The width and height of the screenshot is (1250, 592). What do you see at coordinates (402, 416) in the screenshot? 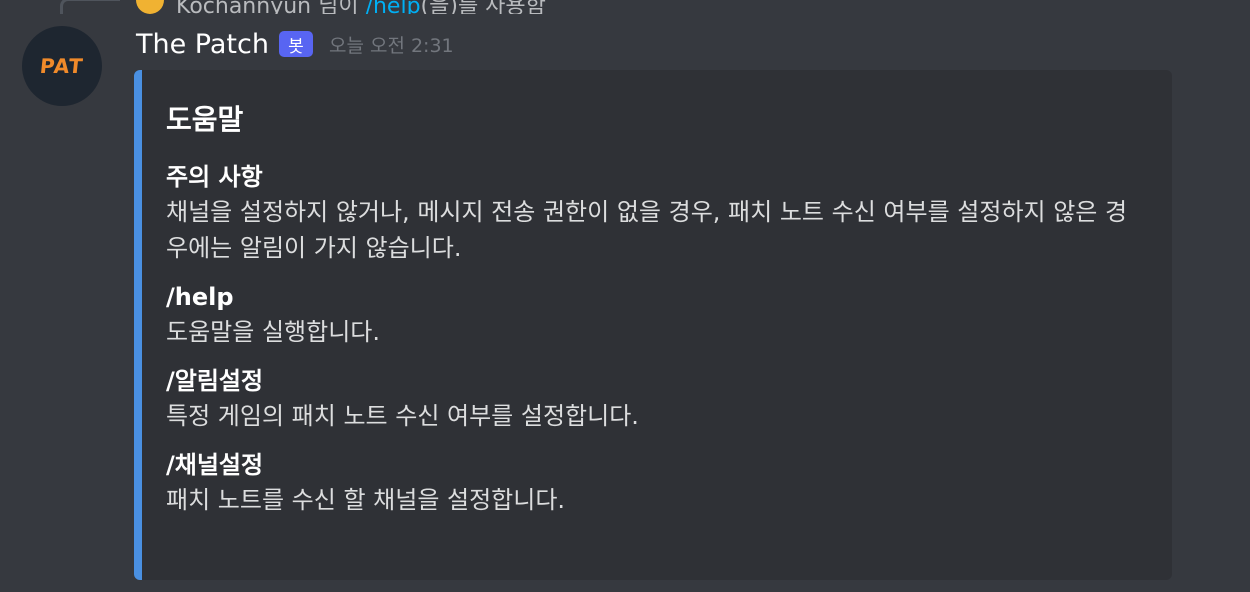
I see `field-value: 특정 게임의 패치 노트 수신 여부를 설정합니다.` at bounding box center [402, 416].